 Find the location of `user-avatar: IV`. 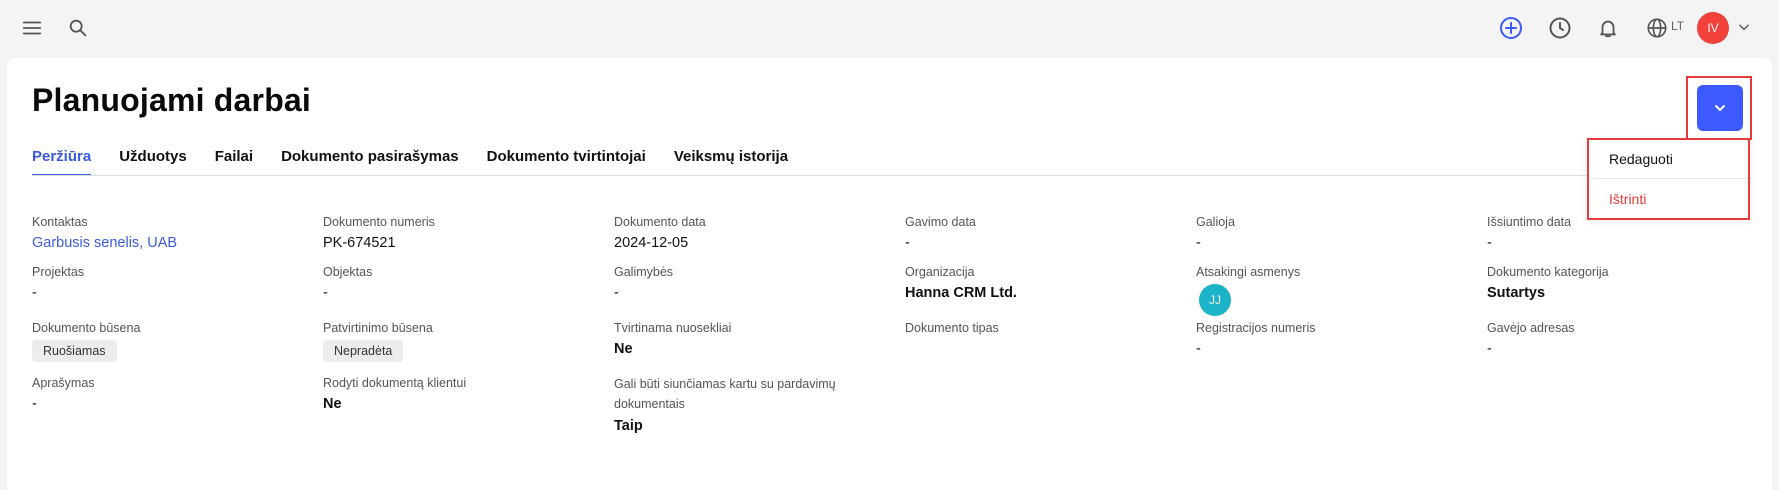

user-avatar: IV is located at coordinates (1713, 28).